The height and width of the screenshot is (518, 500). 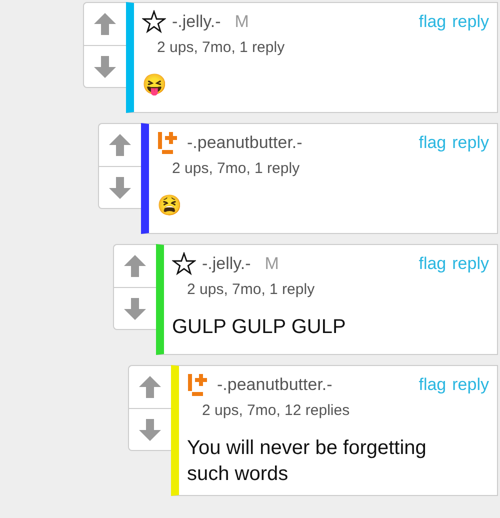 I want to click on comment-text: GULP GULP GULP, so click(x=259, y=327).